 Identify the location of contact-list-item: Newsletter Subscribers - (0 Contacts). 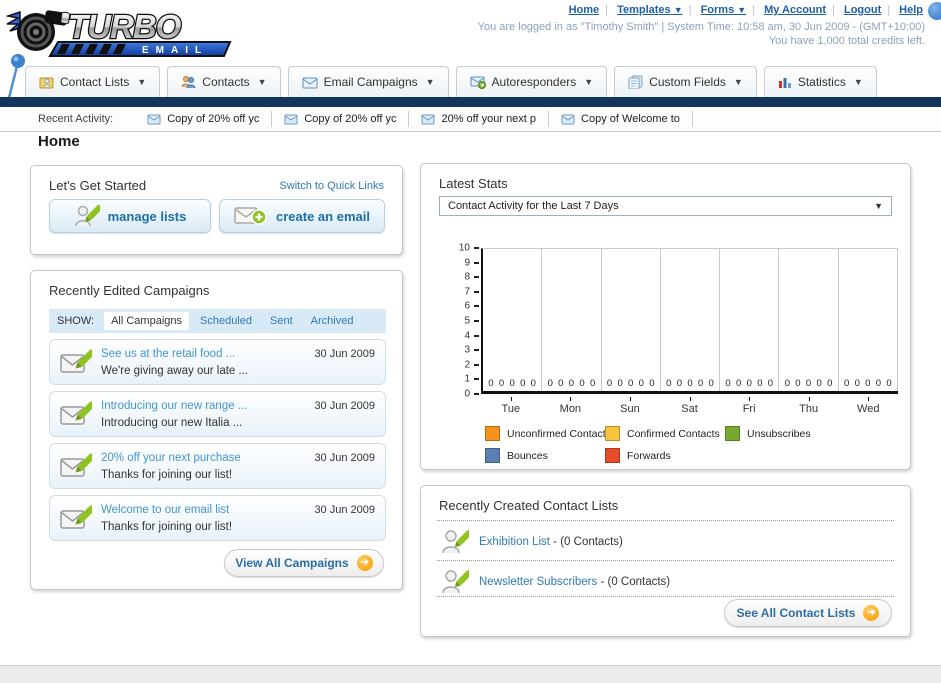
(555, 582).